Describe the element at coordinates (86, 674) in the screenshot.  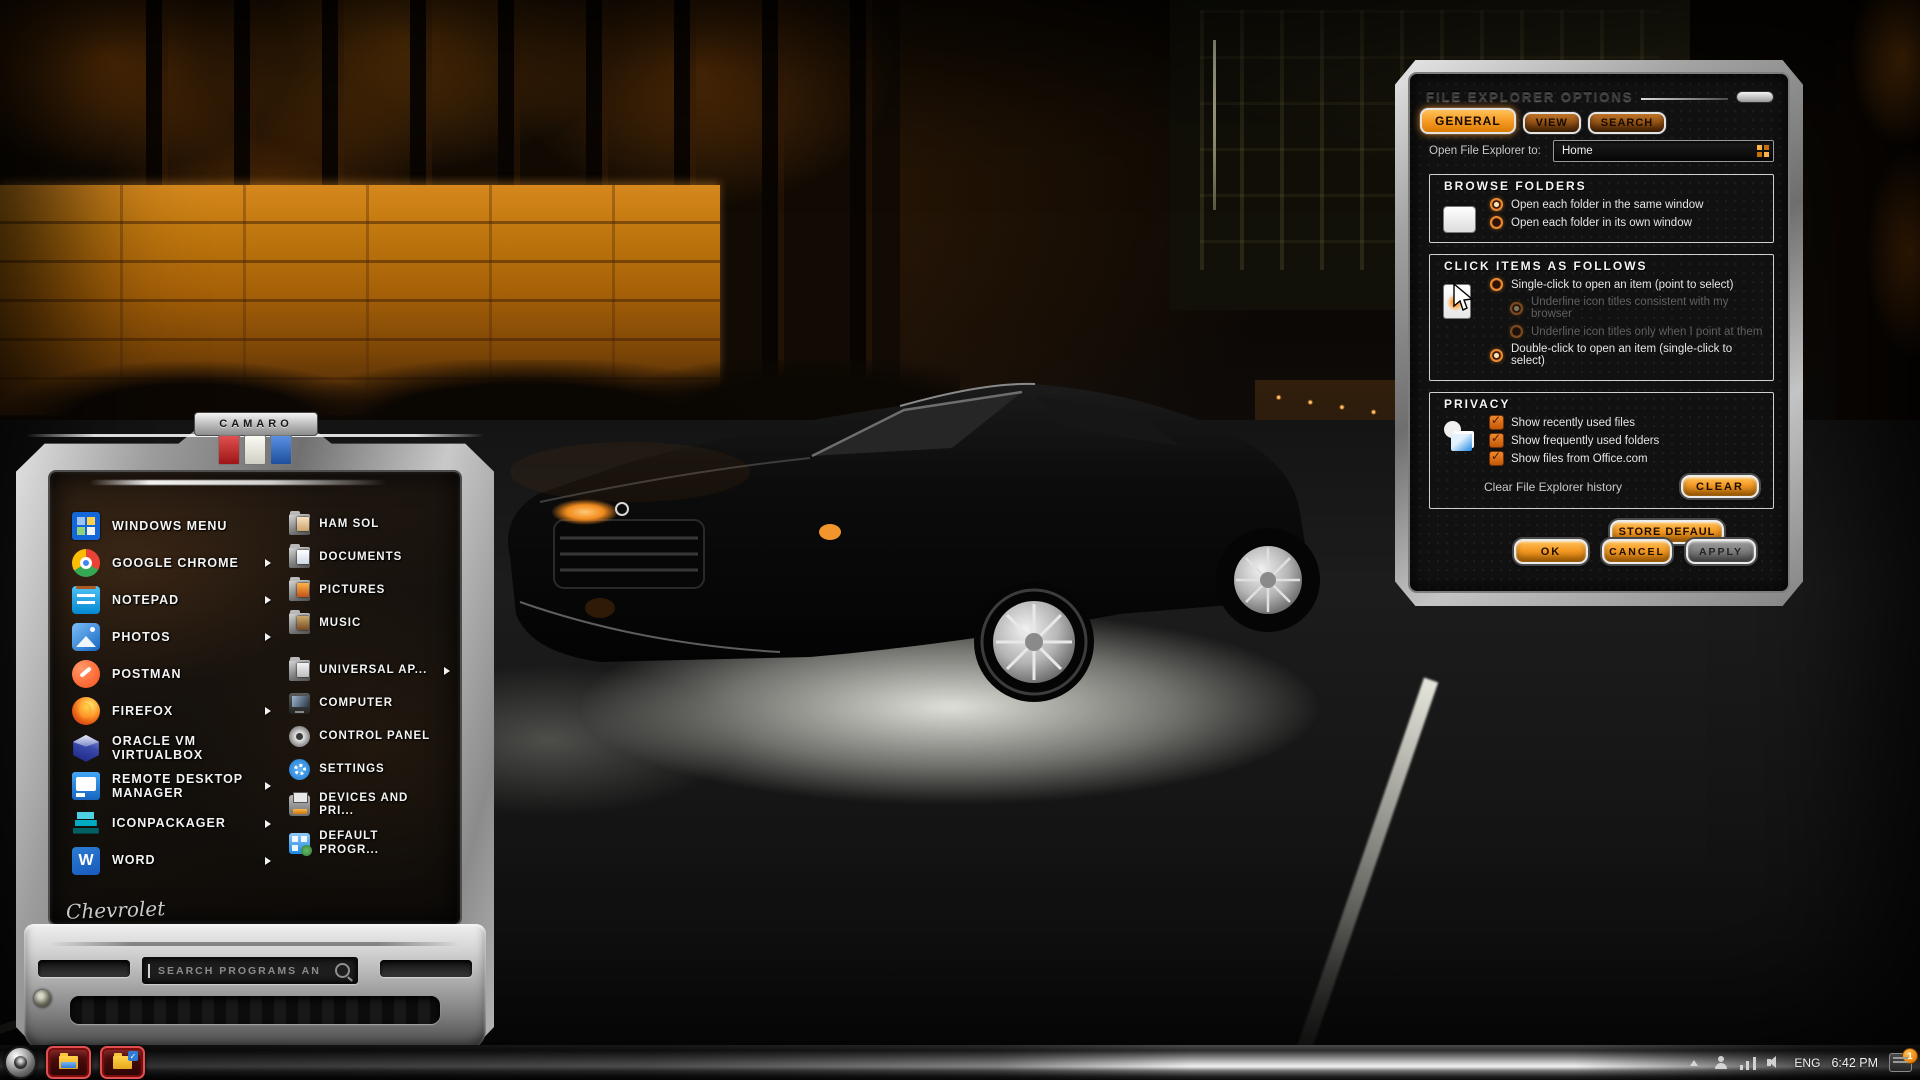
I see `postman-icon` at that location.